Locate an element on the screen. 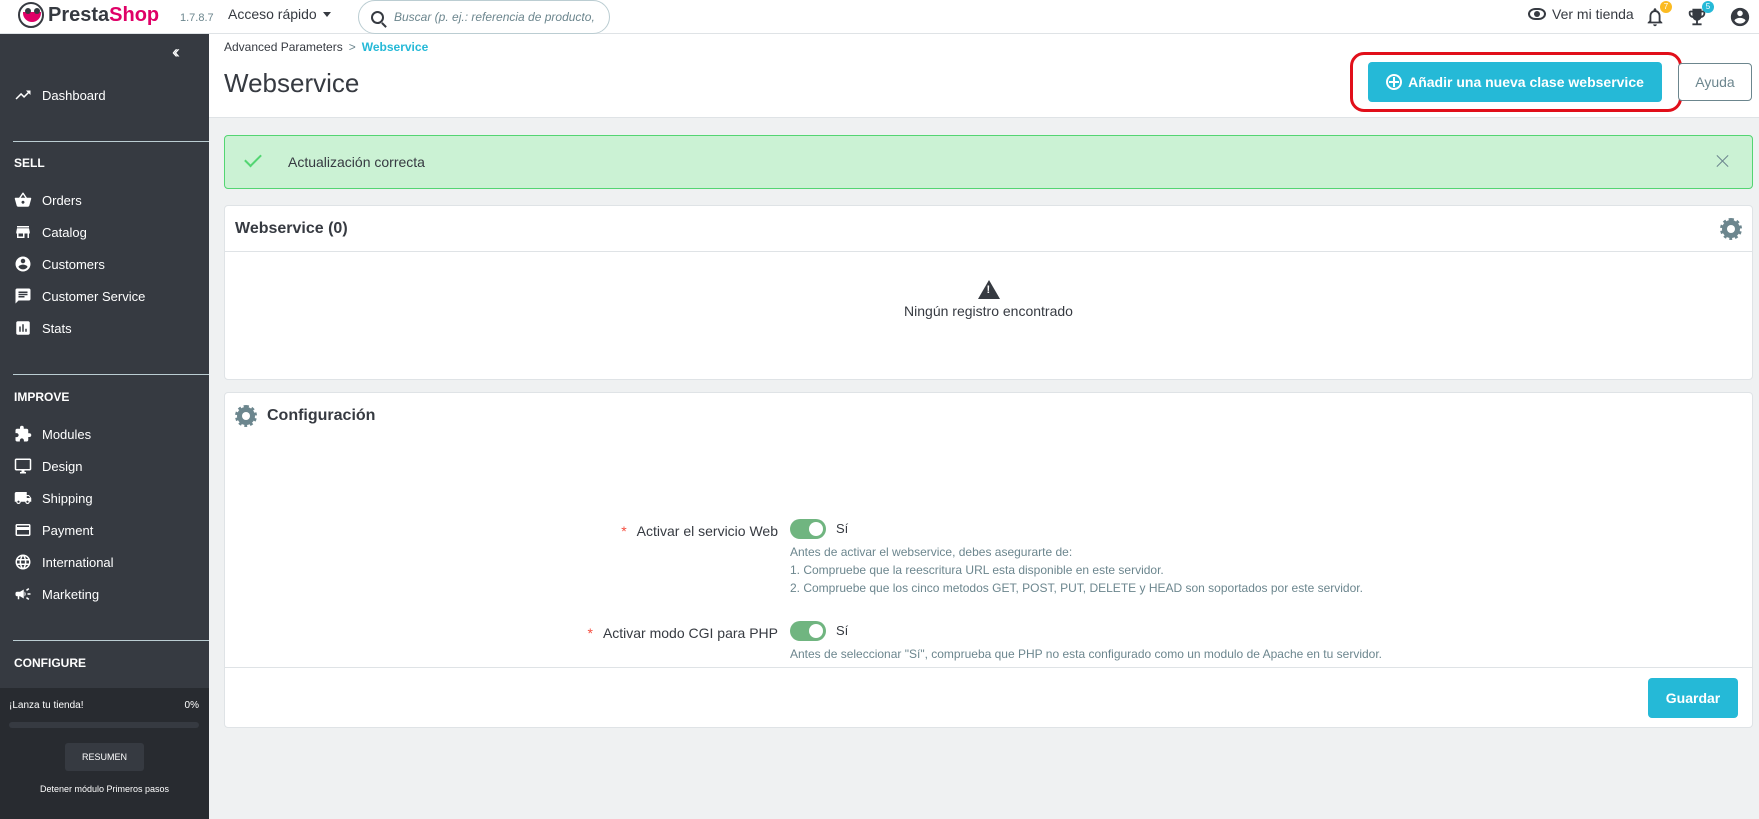 The height and width of the screenshot is (819, 1759). sidebar-item-label: Stats is located at coordinates (57, 328).